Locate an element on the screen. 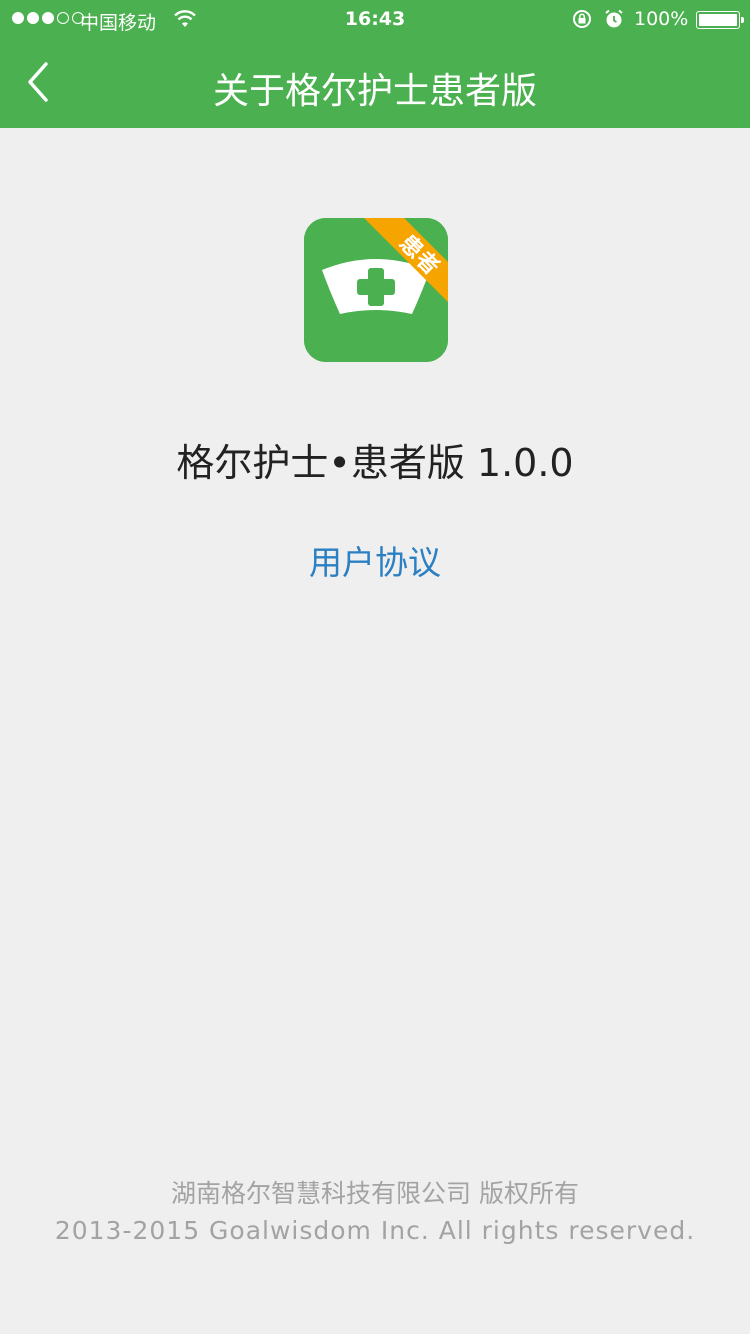 Image resolution: width=750 pixels, height=1334 pixels. battery-icon is located at coordinates (720, 20).